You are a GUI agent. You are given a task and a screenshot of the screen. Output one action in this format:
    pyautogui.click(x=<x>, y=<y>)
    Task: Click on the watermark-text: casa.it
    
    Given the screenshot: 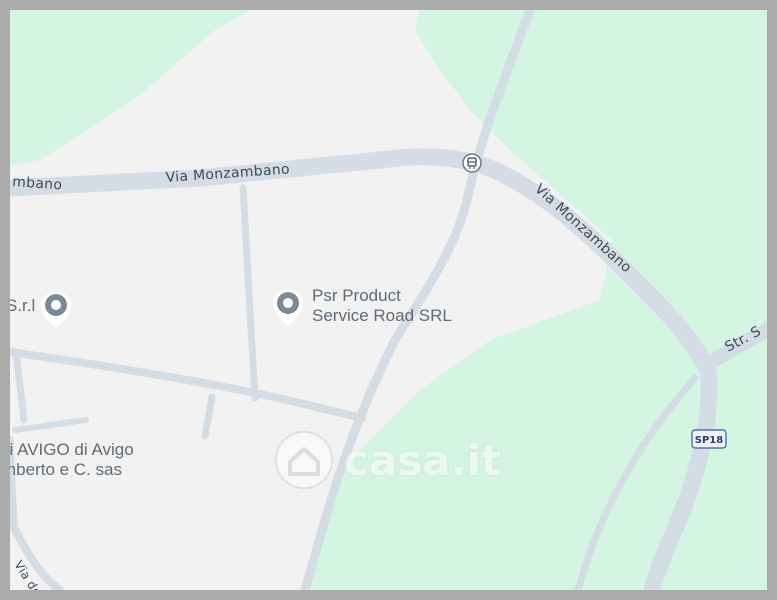 What is the action you would take?
    pyautogui.click(x=423, y=460)
    